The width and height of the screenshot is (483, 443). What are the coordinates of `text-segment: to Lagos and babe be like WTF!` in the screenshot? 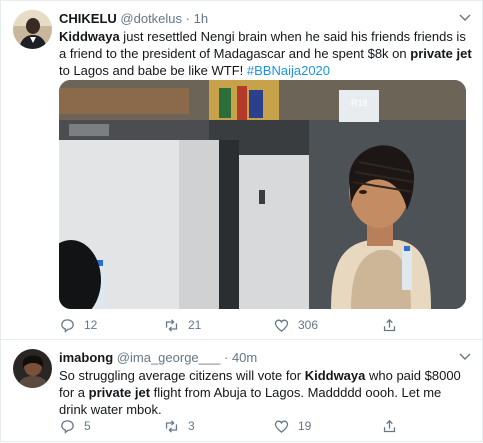 It's located at (153, 70).